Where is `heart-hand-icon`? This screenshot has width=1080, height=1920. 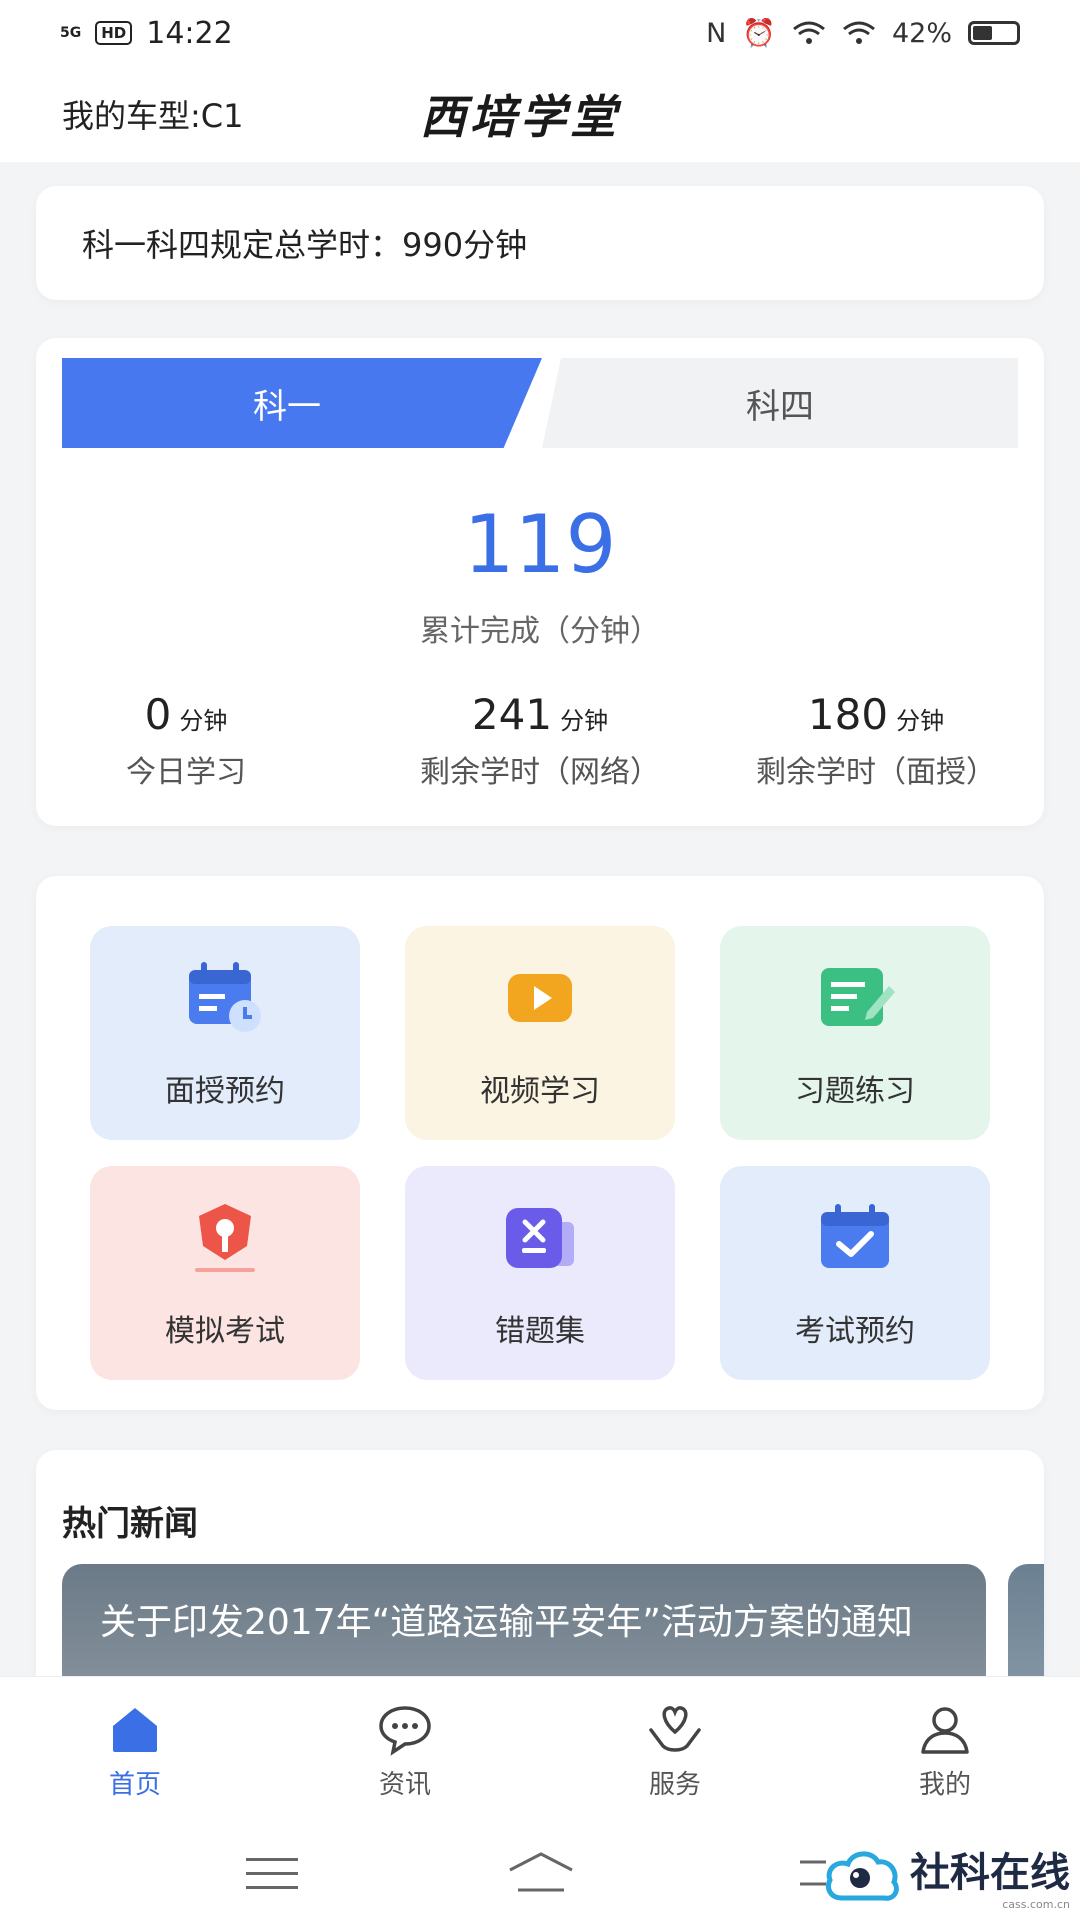
heart-hand-icon is located at coordinates (675, 1729).